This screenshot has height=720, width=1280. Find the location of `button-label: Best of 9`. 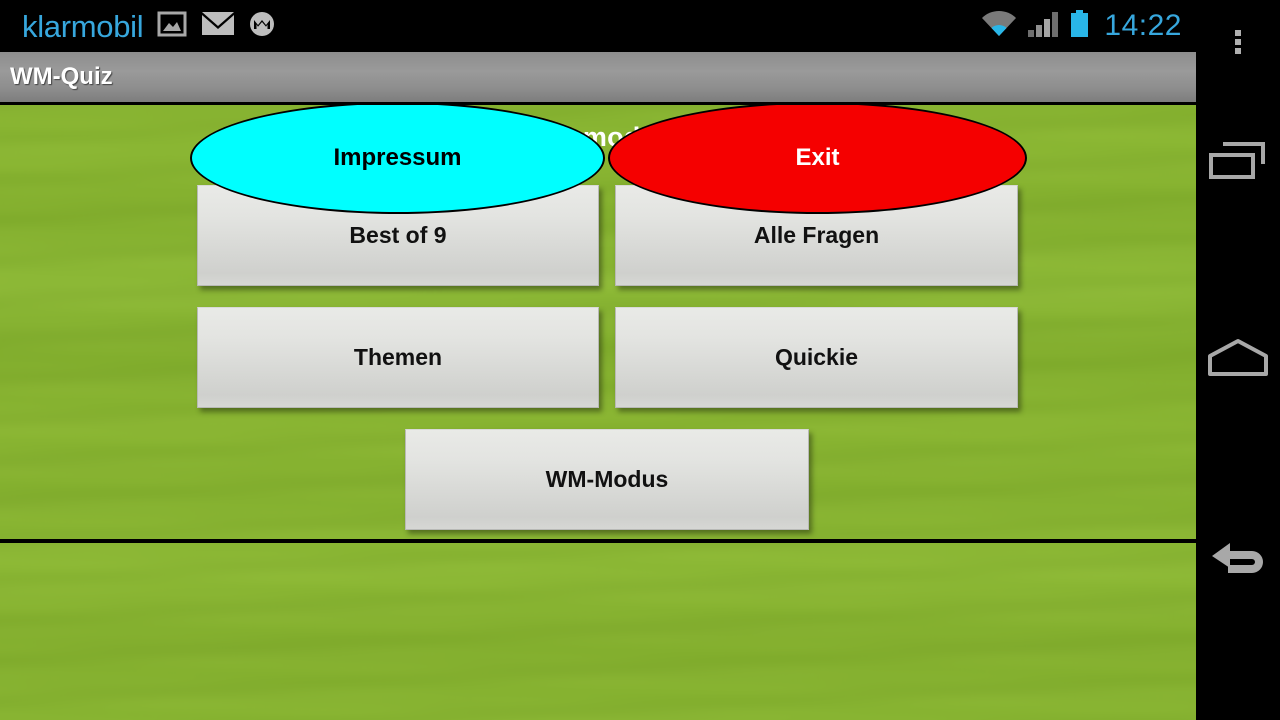

button-label: Best of 9 is located at coordinates (398, 235).